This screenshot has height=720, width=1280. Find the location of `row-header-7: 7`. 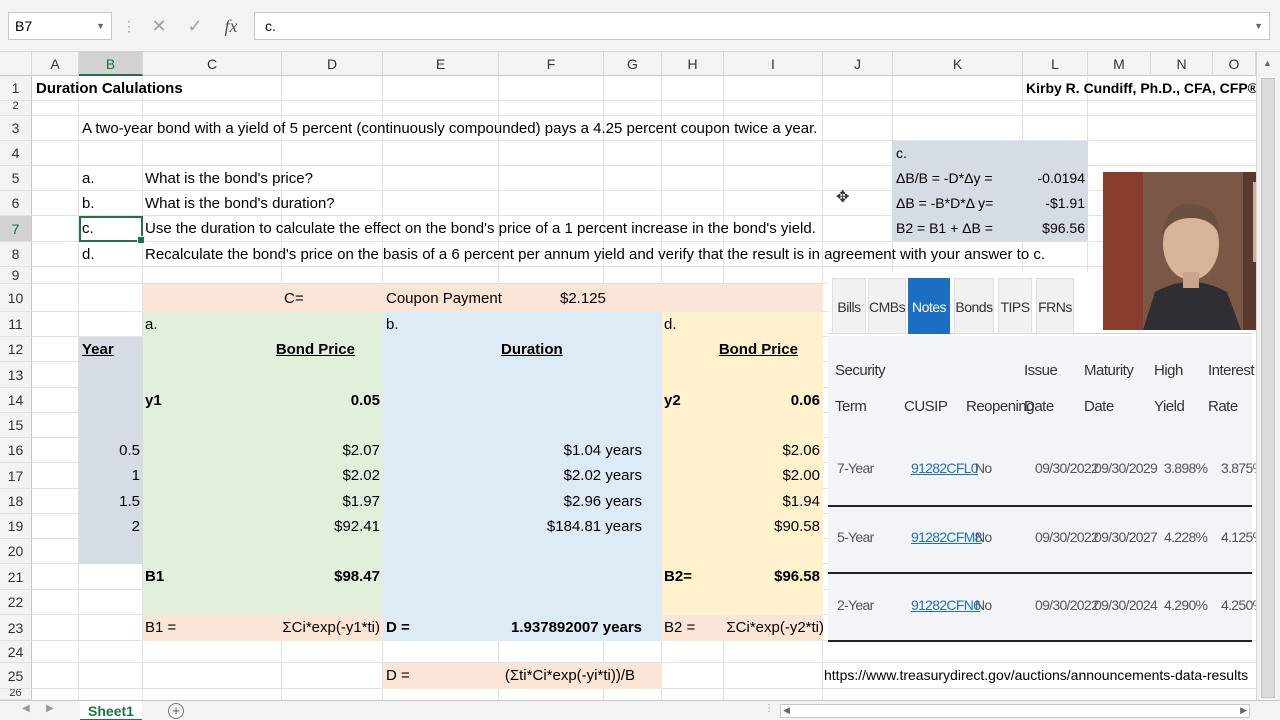

row-header-7: 7 is located at coordinates (16, 229).